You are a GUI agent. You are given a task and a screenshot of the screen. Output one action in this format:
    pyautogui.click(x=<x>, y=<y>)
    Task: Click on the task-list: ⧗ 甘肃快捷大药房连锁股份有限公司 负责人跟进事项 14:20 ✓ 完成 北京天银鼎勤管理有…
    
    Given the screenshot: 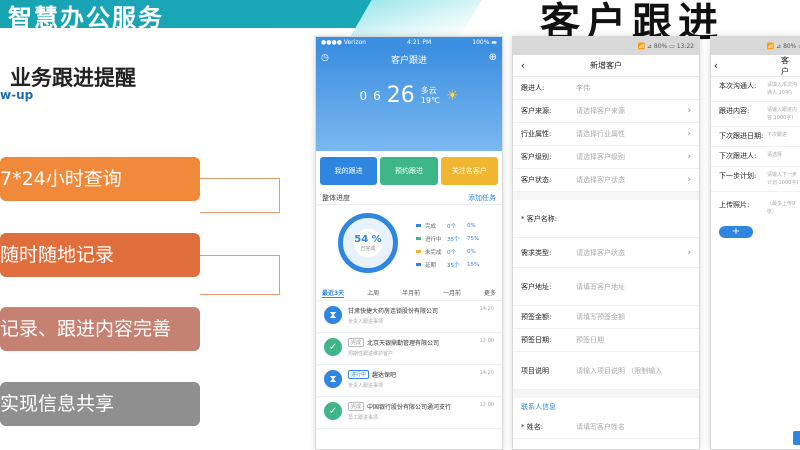 What is the action you would take?
    pyautogui.click(x=409, y=365)
    